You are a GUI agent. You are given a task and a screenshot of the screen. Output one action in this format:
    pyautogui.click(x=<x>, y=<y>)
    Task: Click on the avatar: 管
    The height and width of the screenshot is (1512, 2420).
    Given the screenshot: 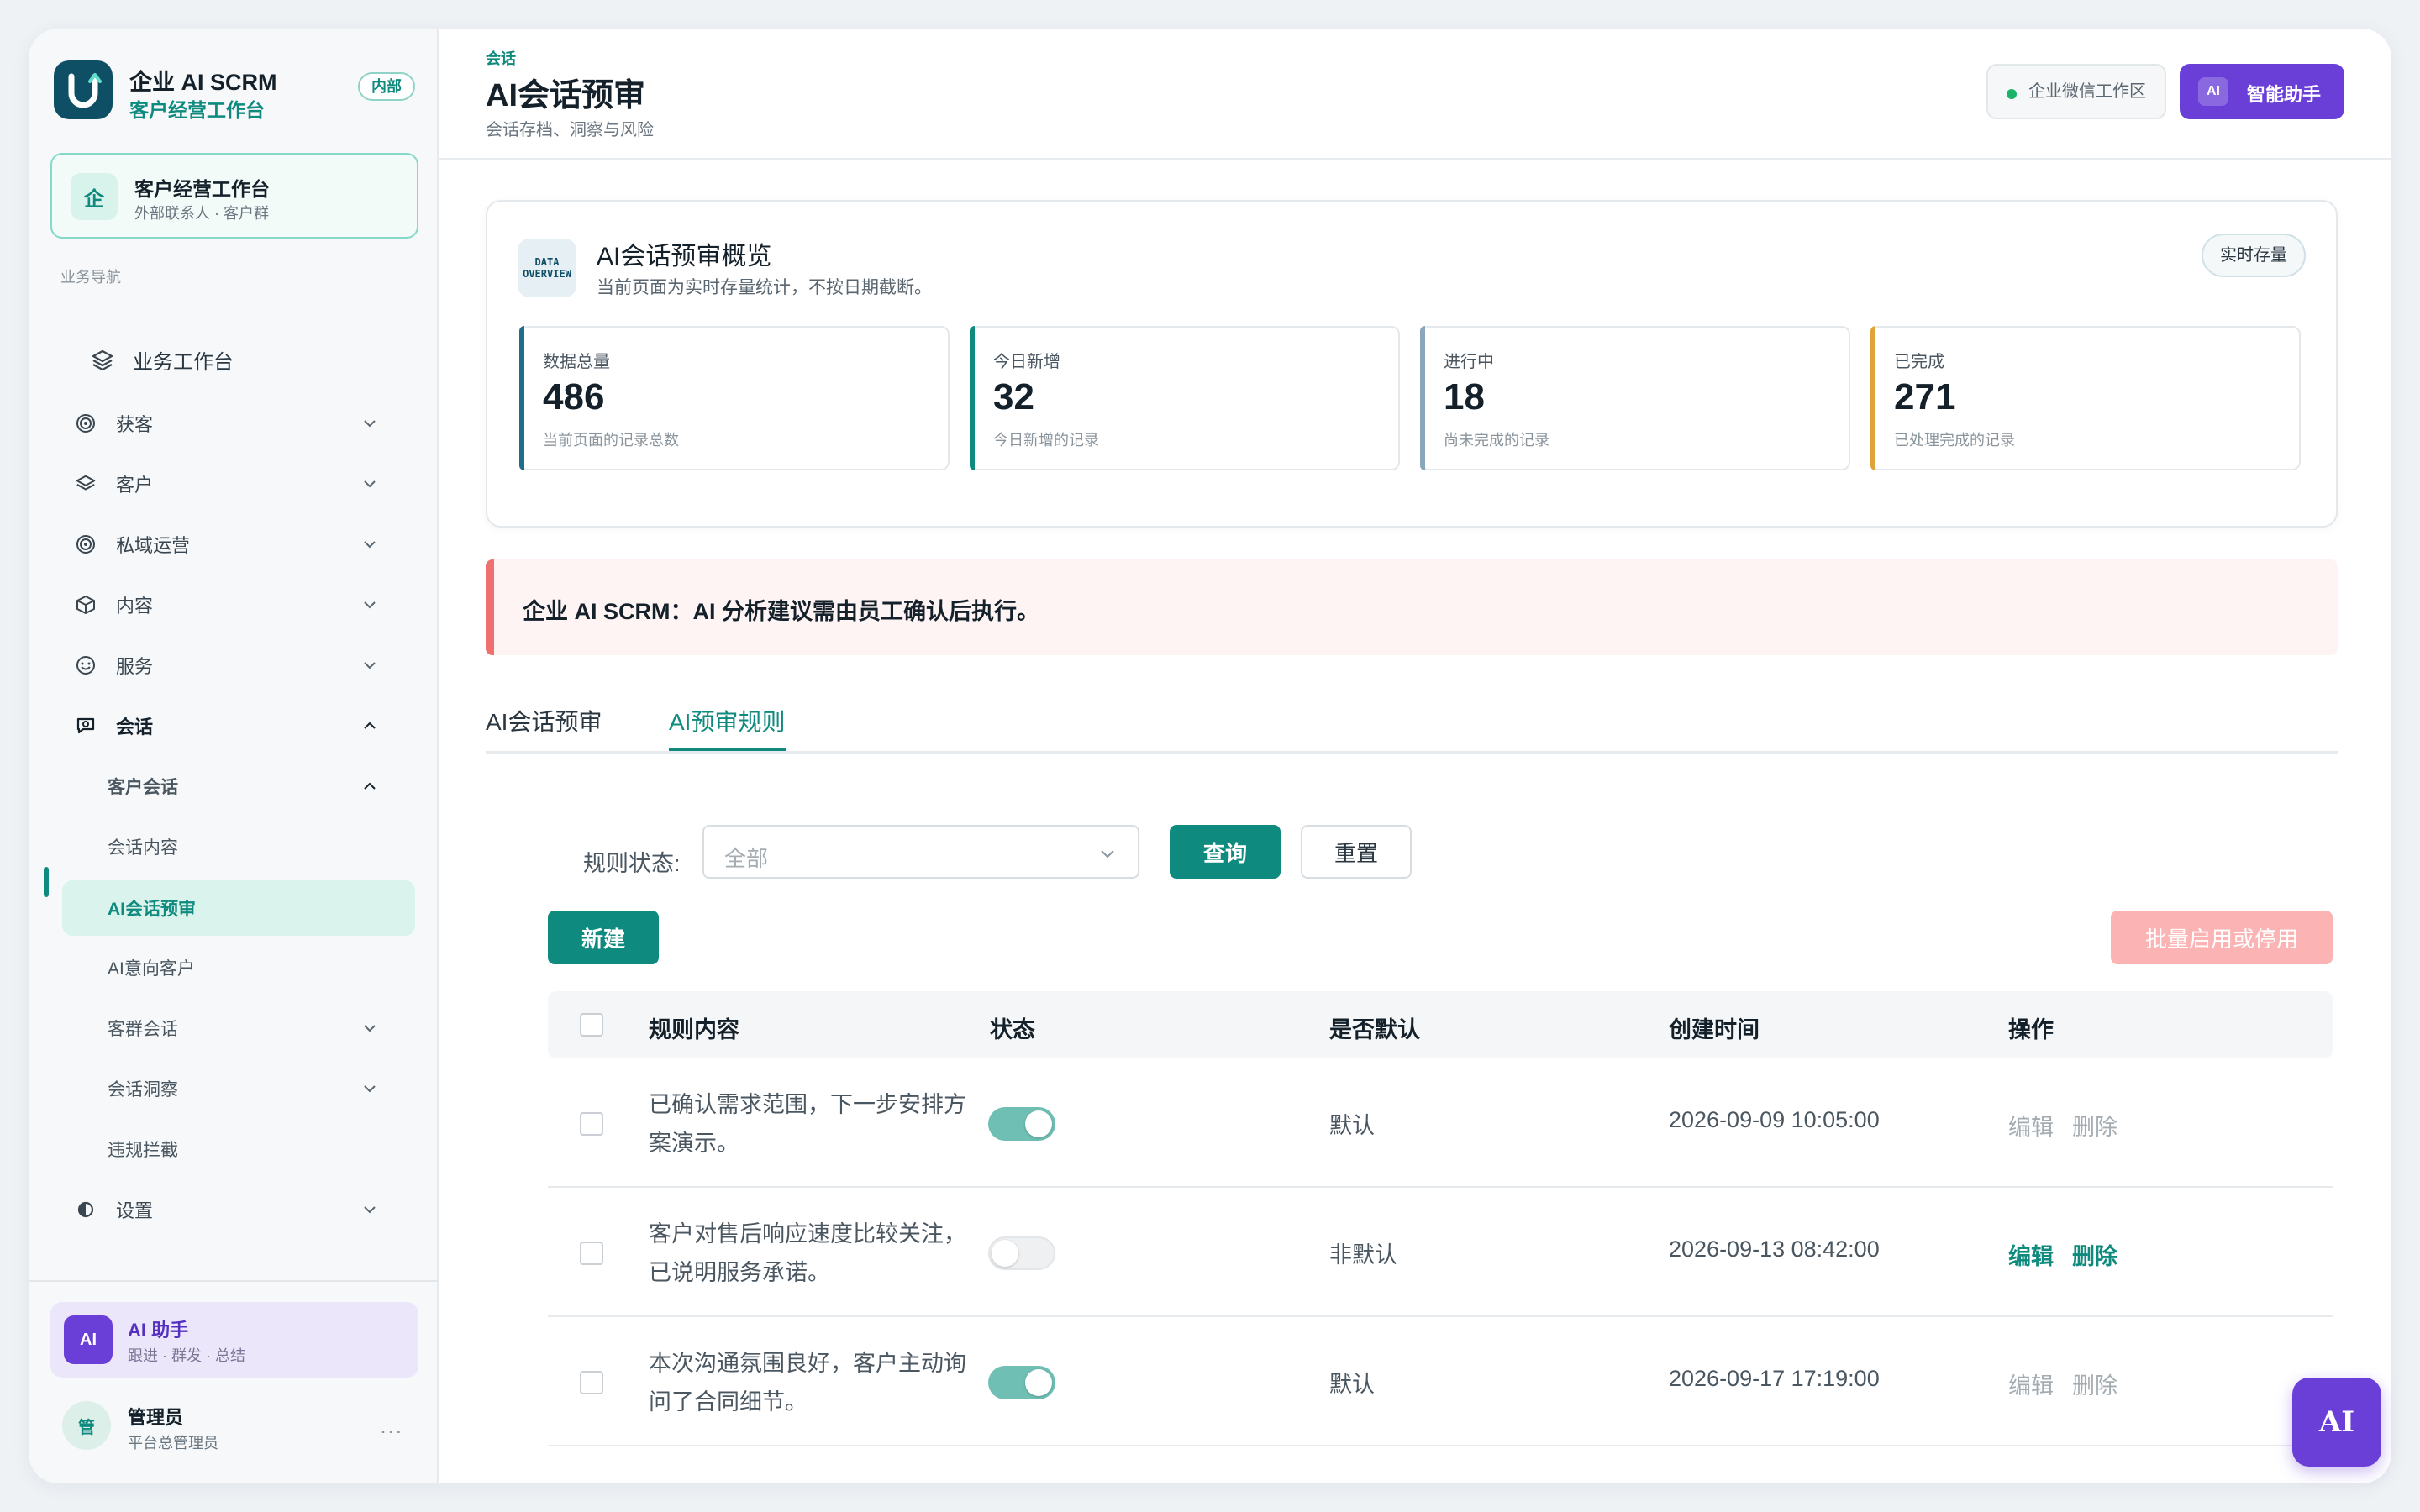 What is the action you would take?
    pyautogui.click(x=86, y=1425)
    